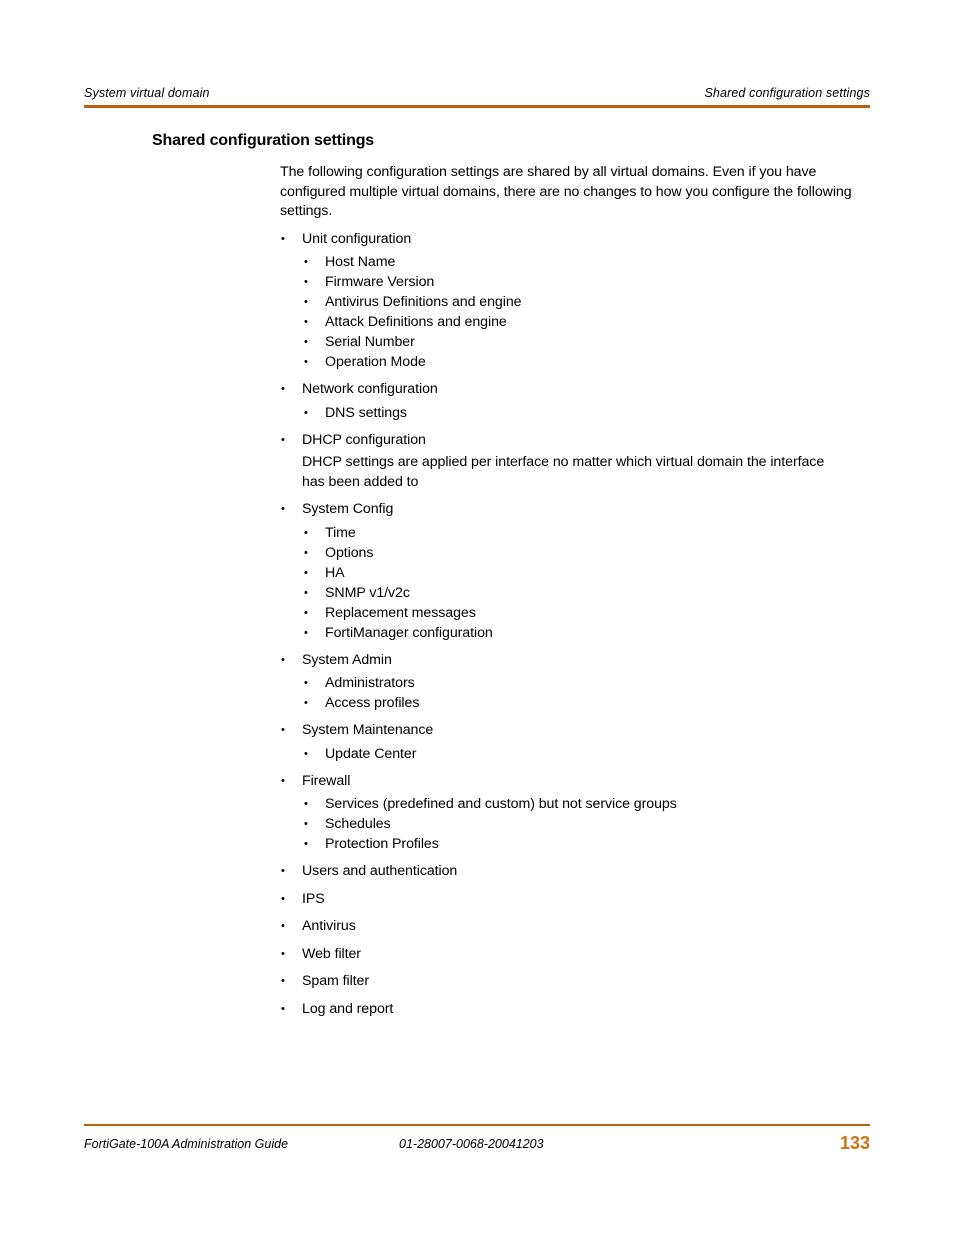 The height and width of the screenshot is (1235, 954). I want to click on sub-bullet-item: Update Center, so click(477, 754).